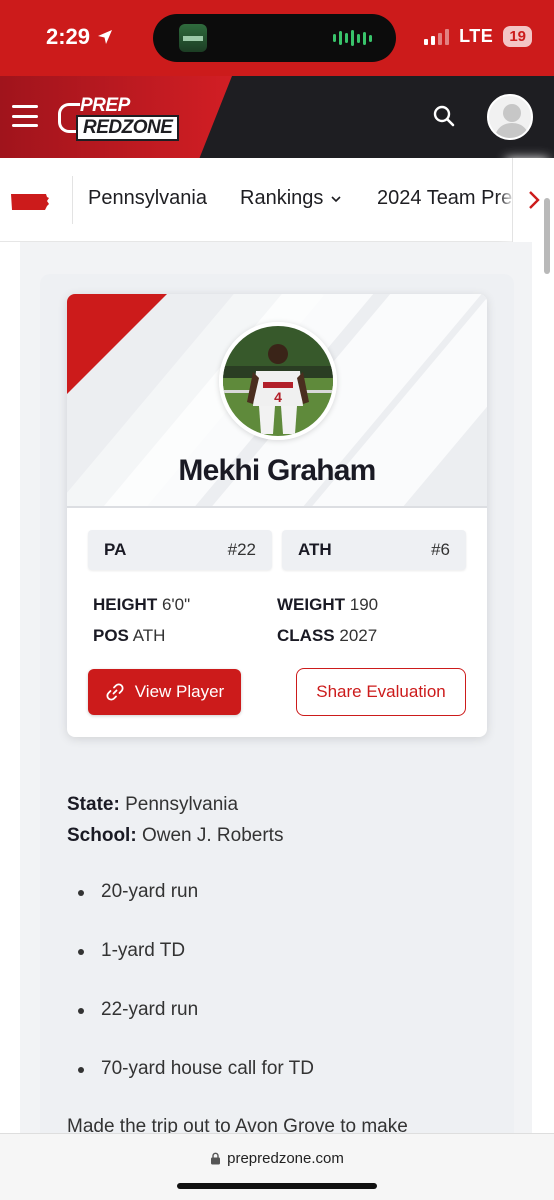 Image resolution: width=554 pixels, height=1200 pixels. I want to click on card-corner-accent, so click(117, 344).